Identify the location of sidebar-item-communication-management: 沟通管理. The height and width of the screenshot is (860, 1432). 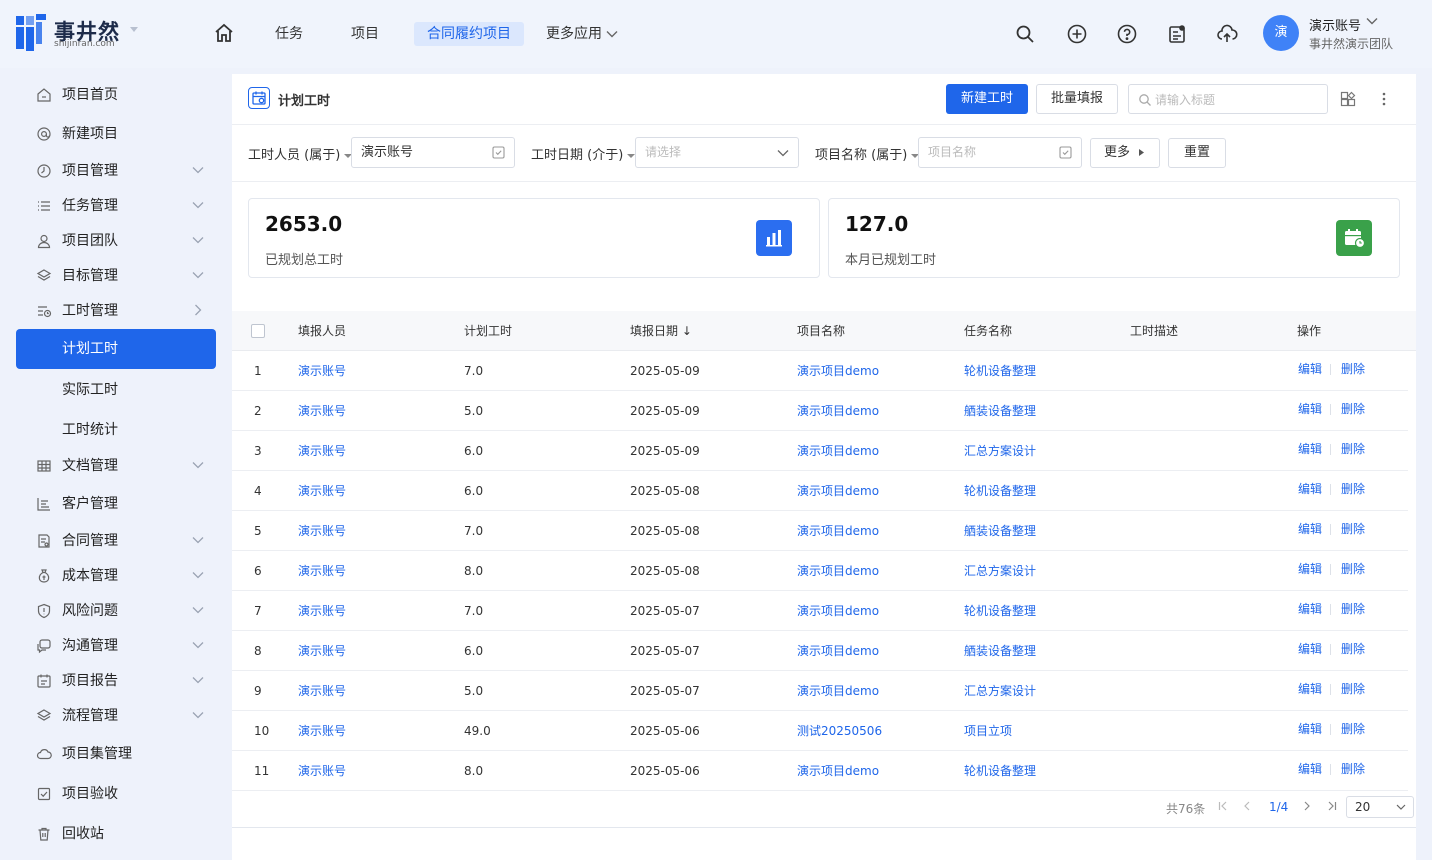
(116, 646).